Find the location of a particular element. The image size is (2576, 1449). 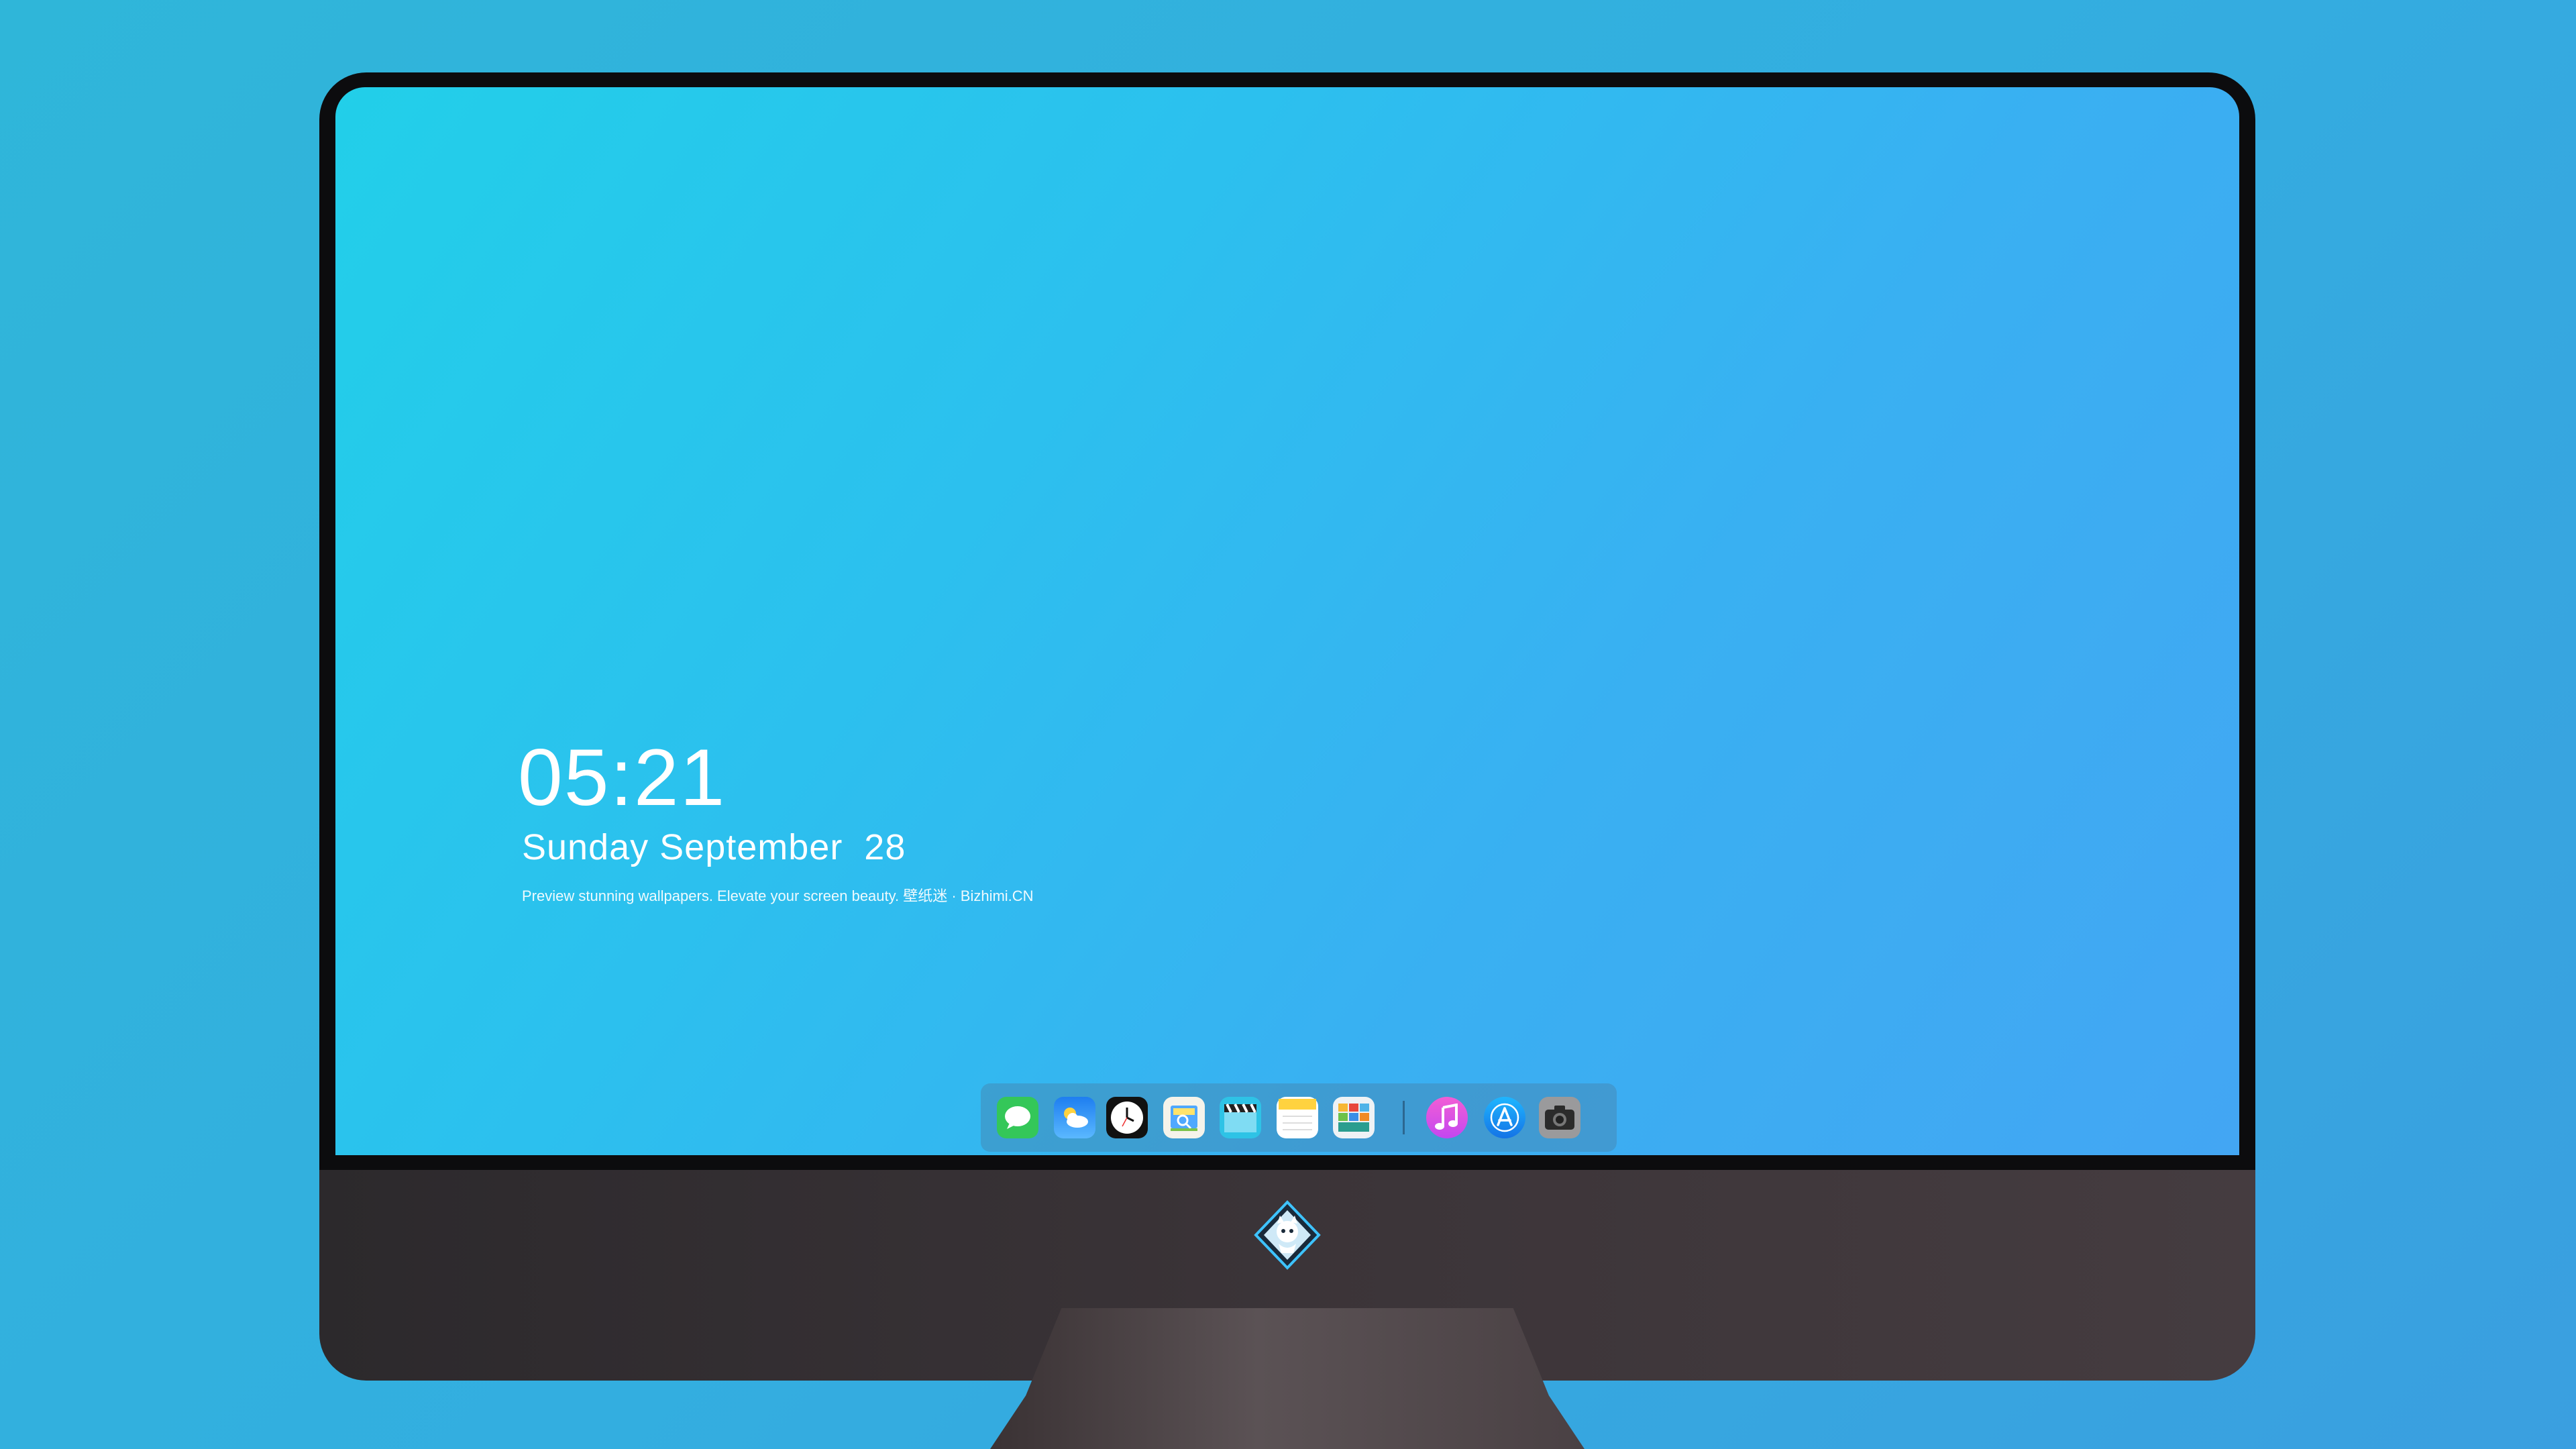

camera-icon is located at coordinates (1559, 1117).